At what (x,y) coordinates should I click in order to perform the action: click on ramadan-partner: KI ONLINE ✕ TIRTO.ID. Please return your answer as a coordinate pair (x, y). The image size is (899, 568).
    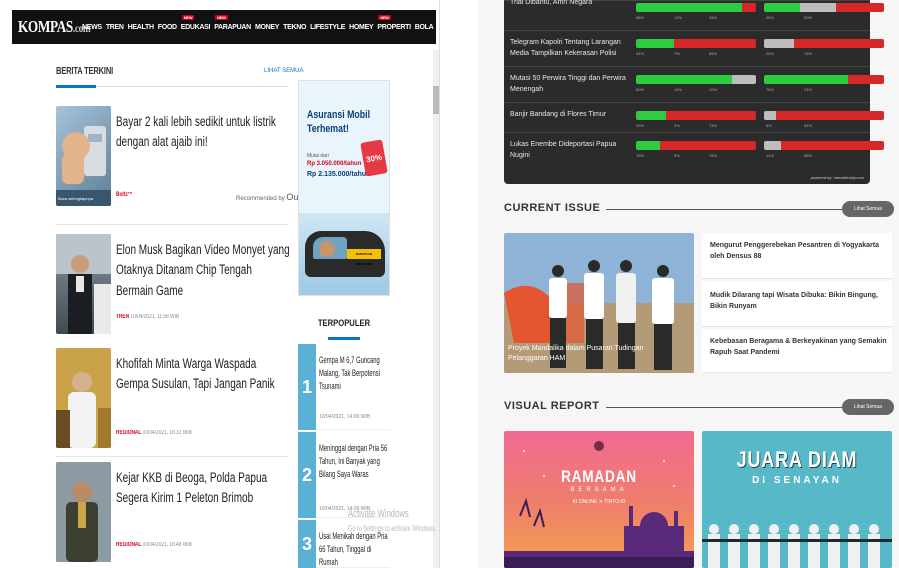
    Looking at the image, I should click on (599, 502).